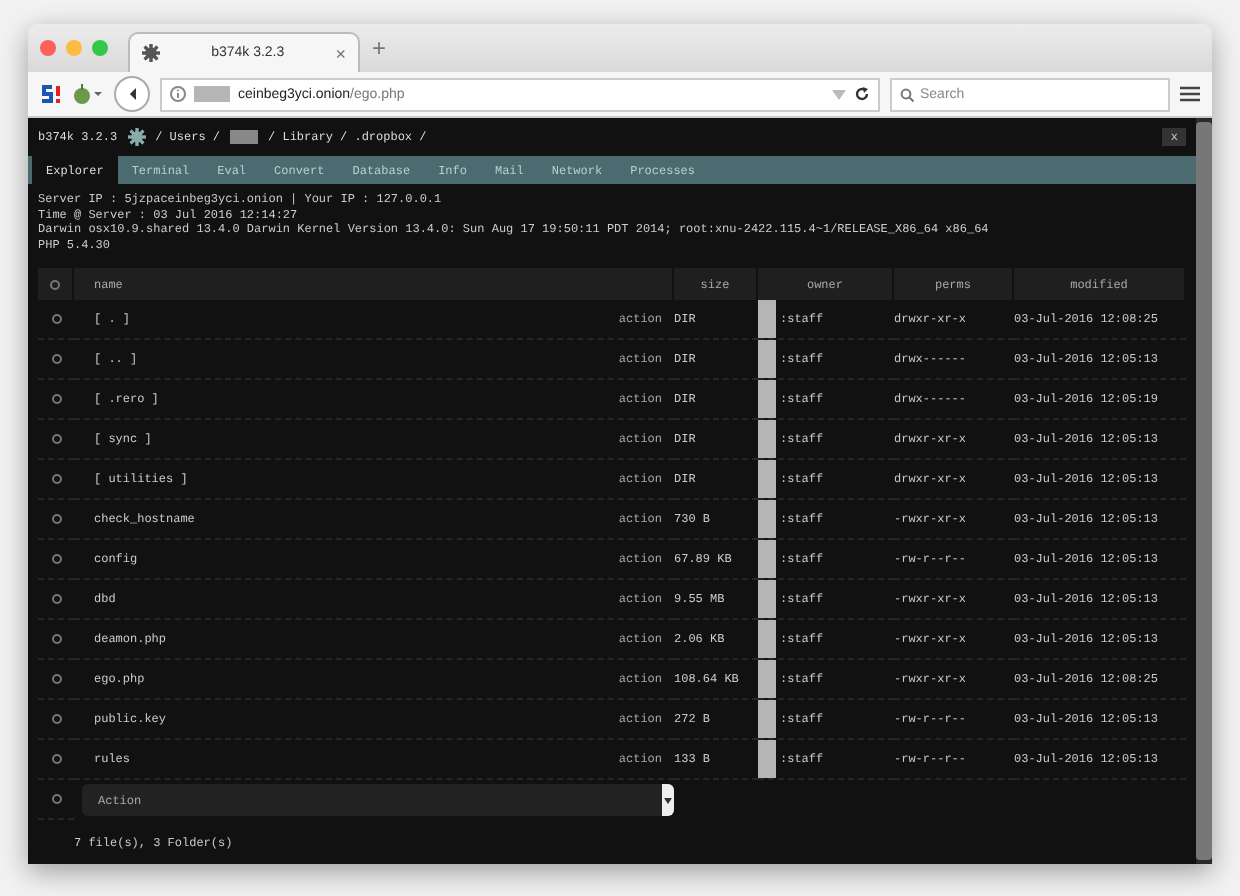 This screenshot has height=896, width=1240. I want to click on tab-close-button: ×, so click(340, 53).